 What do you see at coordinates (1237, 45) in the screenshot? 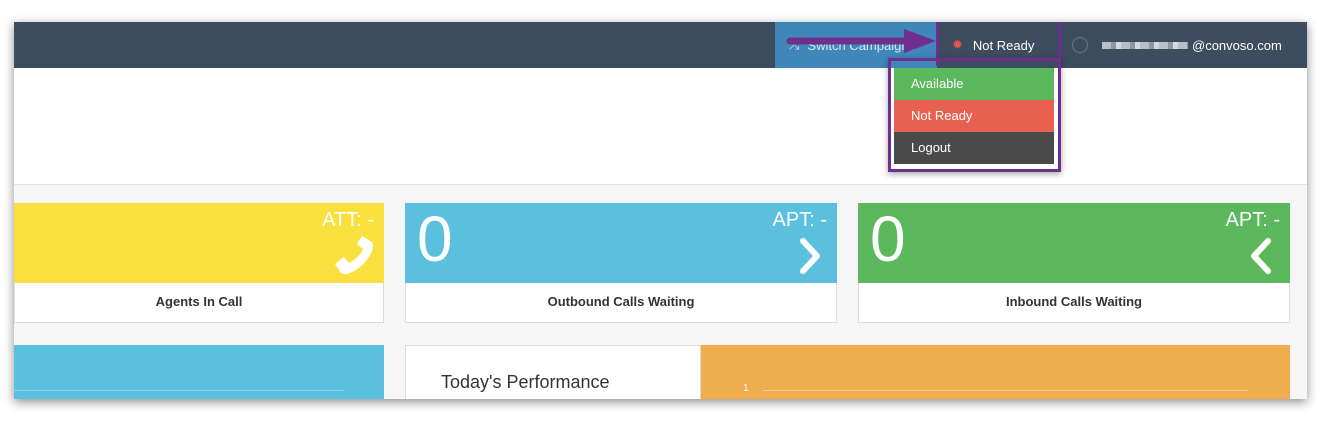
I see `user-email: @convoso.com` at bounding box center [1237, 45].